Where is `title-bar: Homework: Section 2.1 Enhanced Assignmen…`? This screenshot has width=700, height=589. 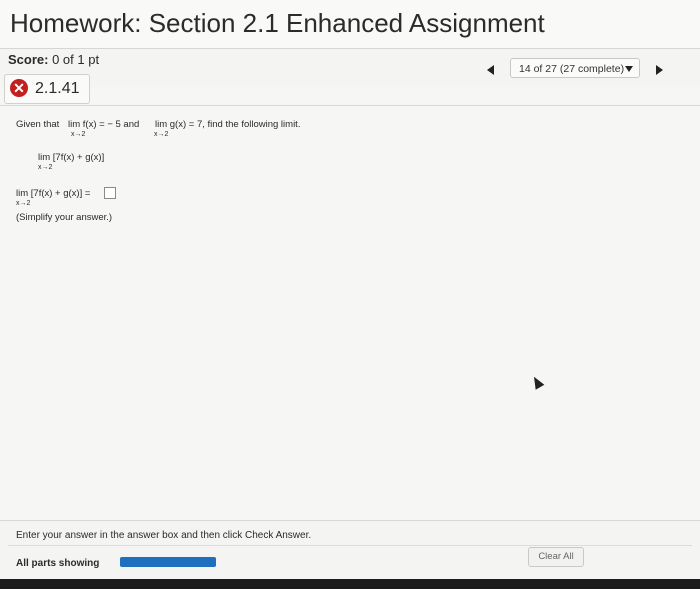 title-bar: Homework: Section 2.1 Enhanced Assignmen… is located at coordinates (350, 24).